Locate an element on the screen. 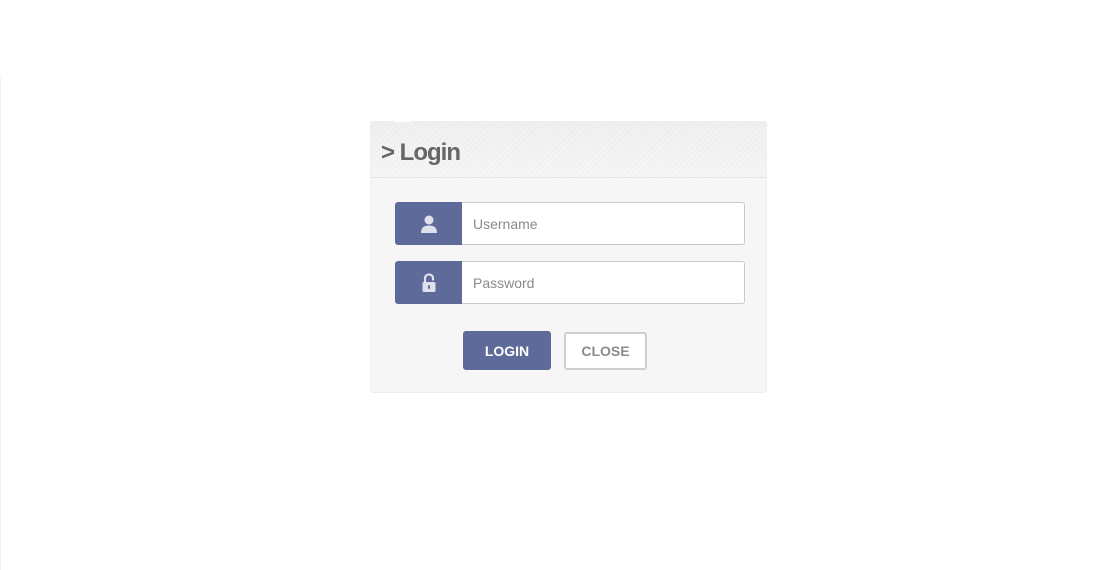 This screenshot has height=570, width=1099. padlock-icon is located at coordinates (428, 282).